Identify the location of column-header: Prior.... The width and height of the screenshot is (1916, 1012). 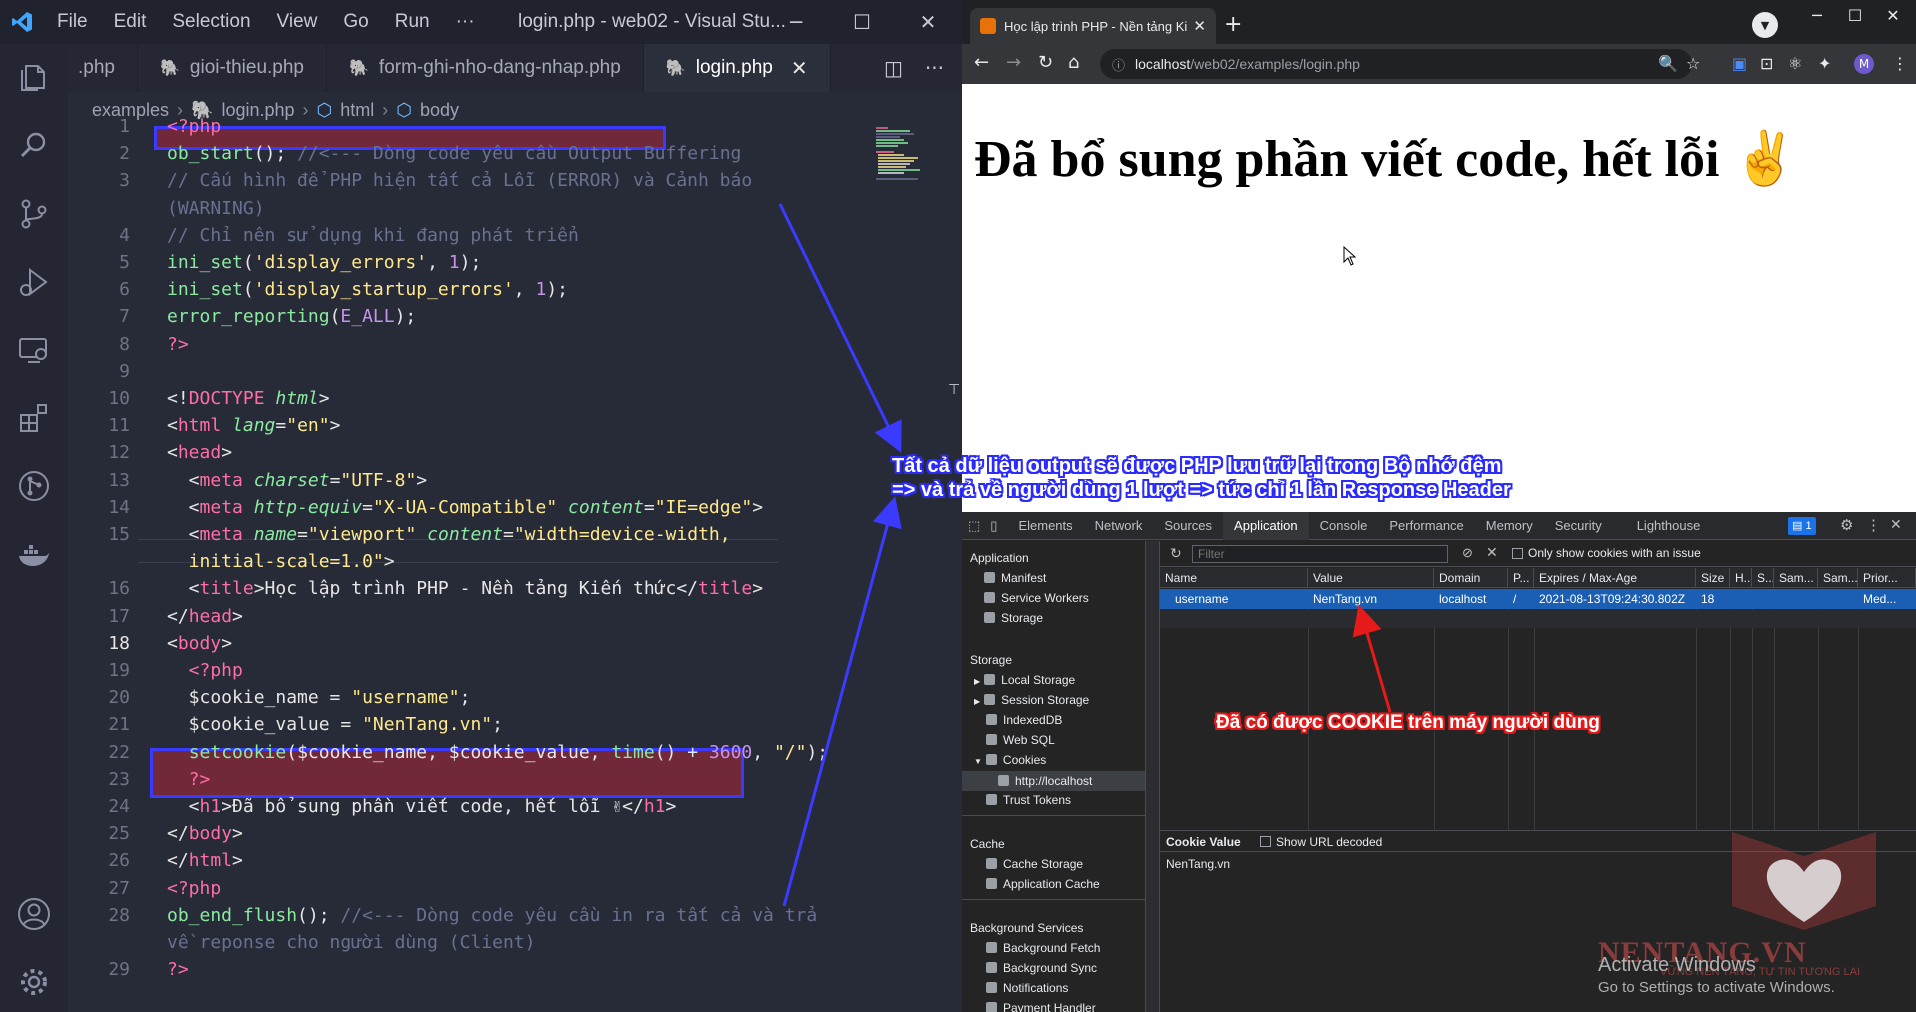
(1887, 578).